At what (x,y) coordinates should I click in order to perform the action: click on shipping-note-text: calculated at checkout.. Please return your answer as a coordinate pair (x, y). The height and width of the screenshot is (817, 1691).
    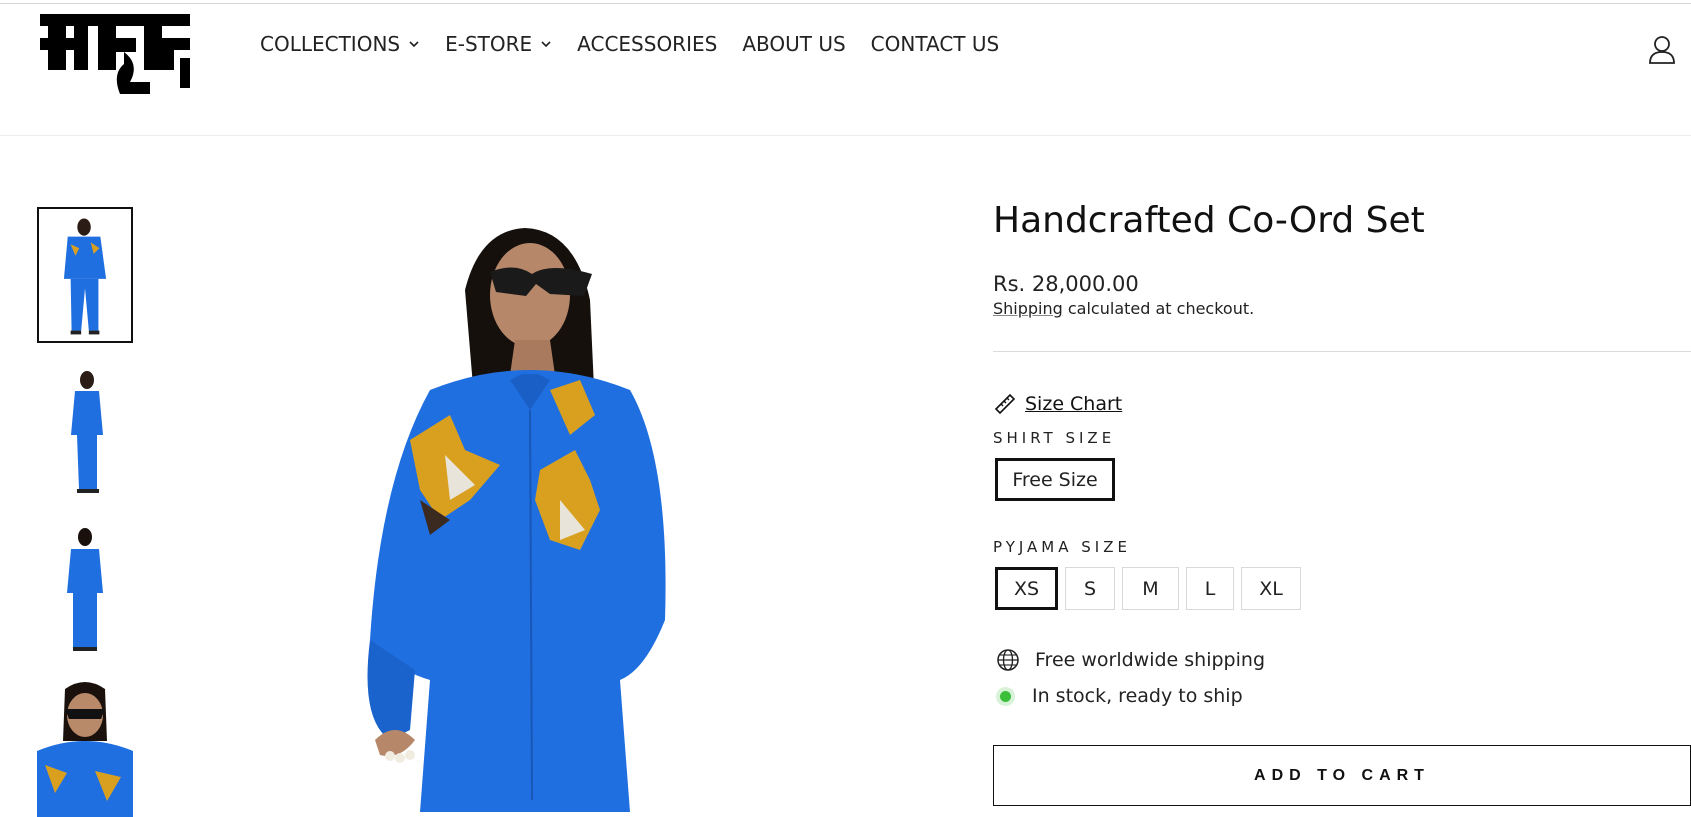
    Looking at the image, I should click on (1158, 308).